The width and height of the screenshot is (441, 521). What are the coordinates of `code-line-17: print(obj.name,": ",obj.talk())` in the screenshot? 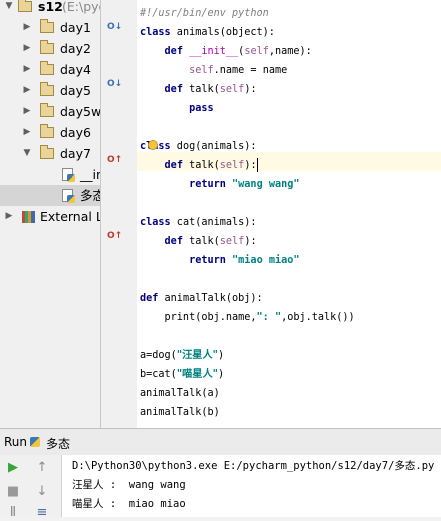 It's located at (247, 317).